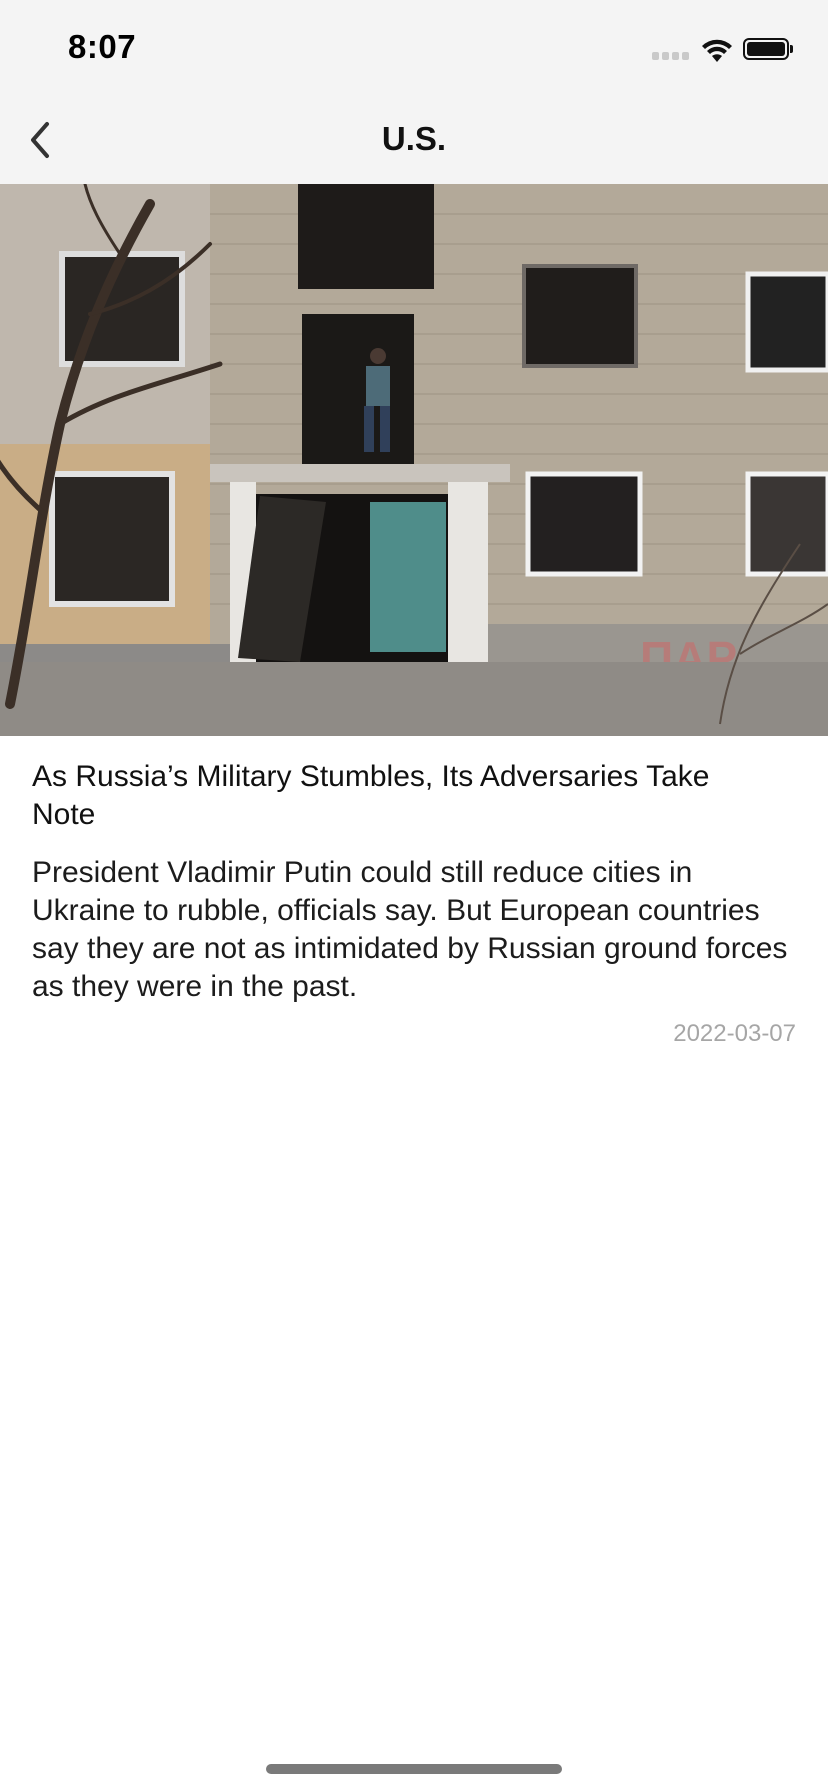  I want to click on cellular-signal-icon, so click(672, 57).